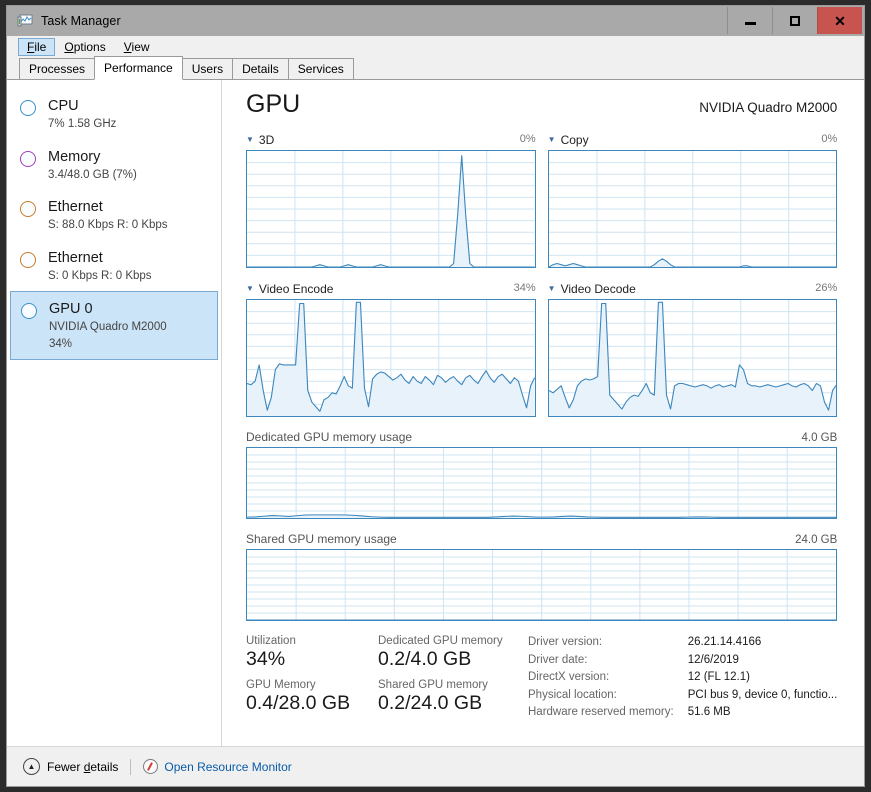  Describe the element at coordinates (692, 358) in the screenshot. I see `graph-video-decode` at that location.